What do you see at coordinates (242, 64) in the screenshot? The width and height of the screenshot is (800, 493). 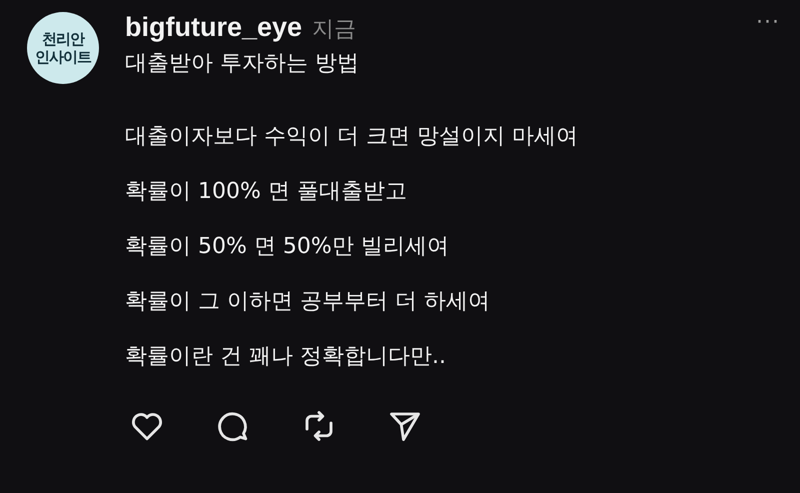 I see `post-text: 대출받아 투자하는 방법` at bounding box center [242, 64].